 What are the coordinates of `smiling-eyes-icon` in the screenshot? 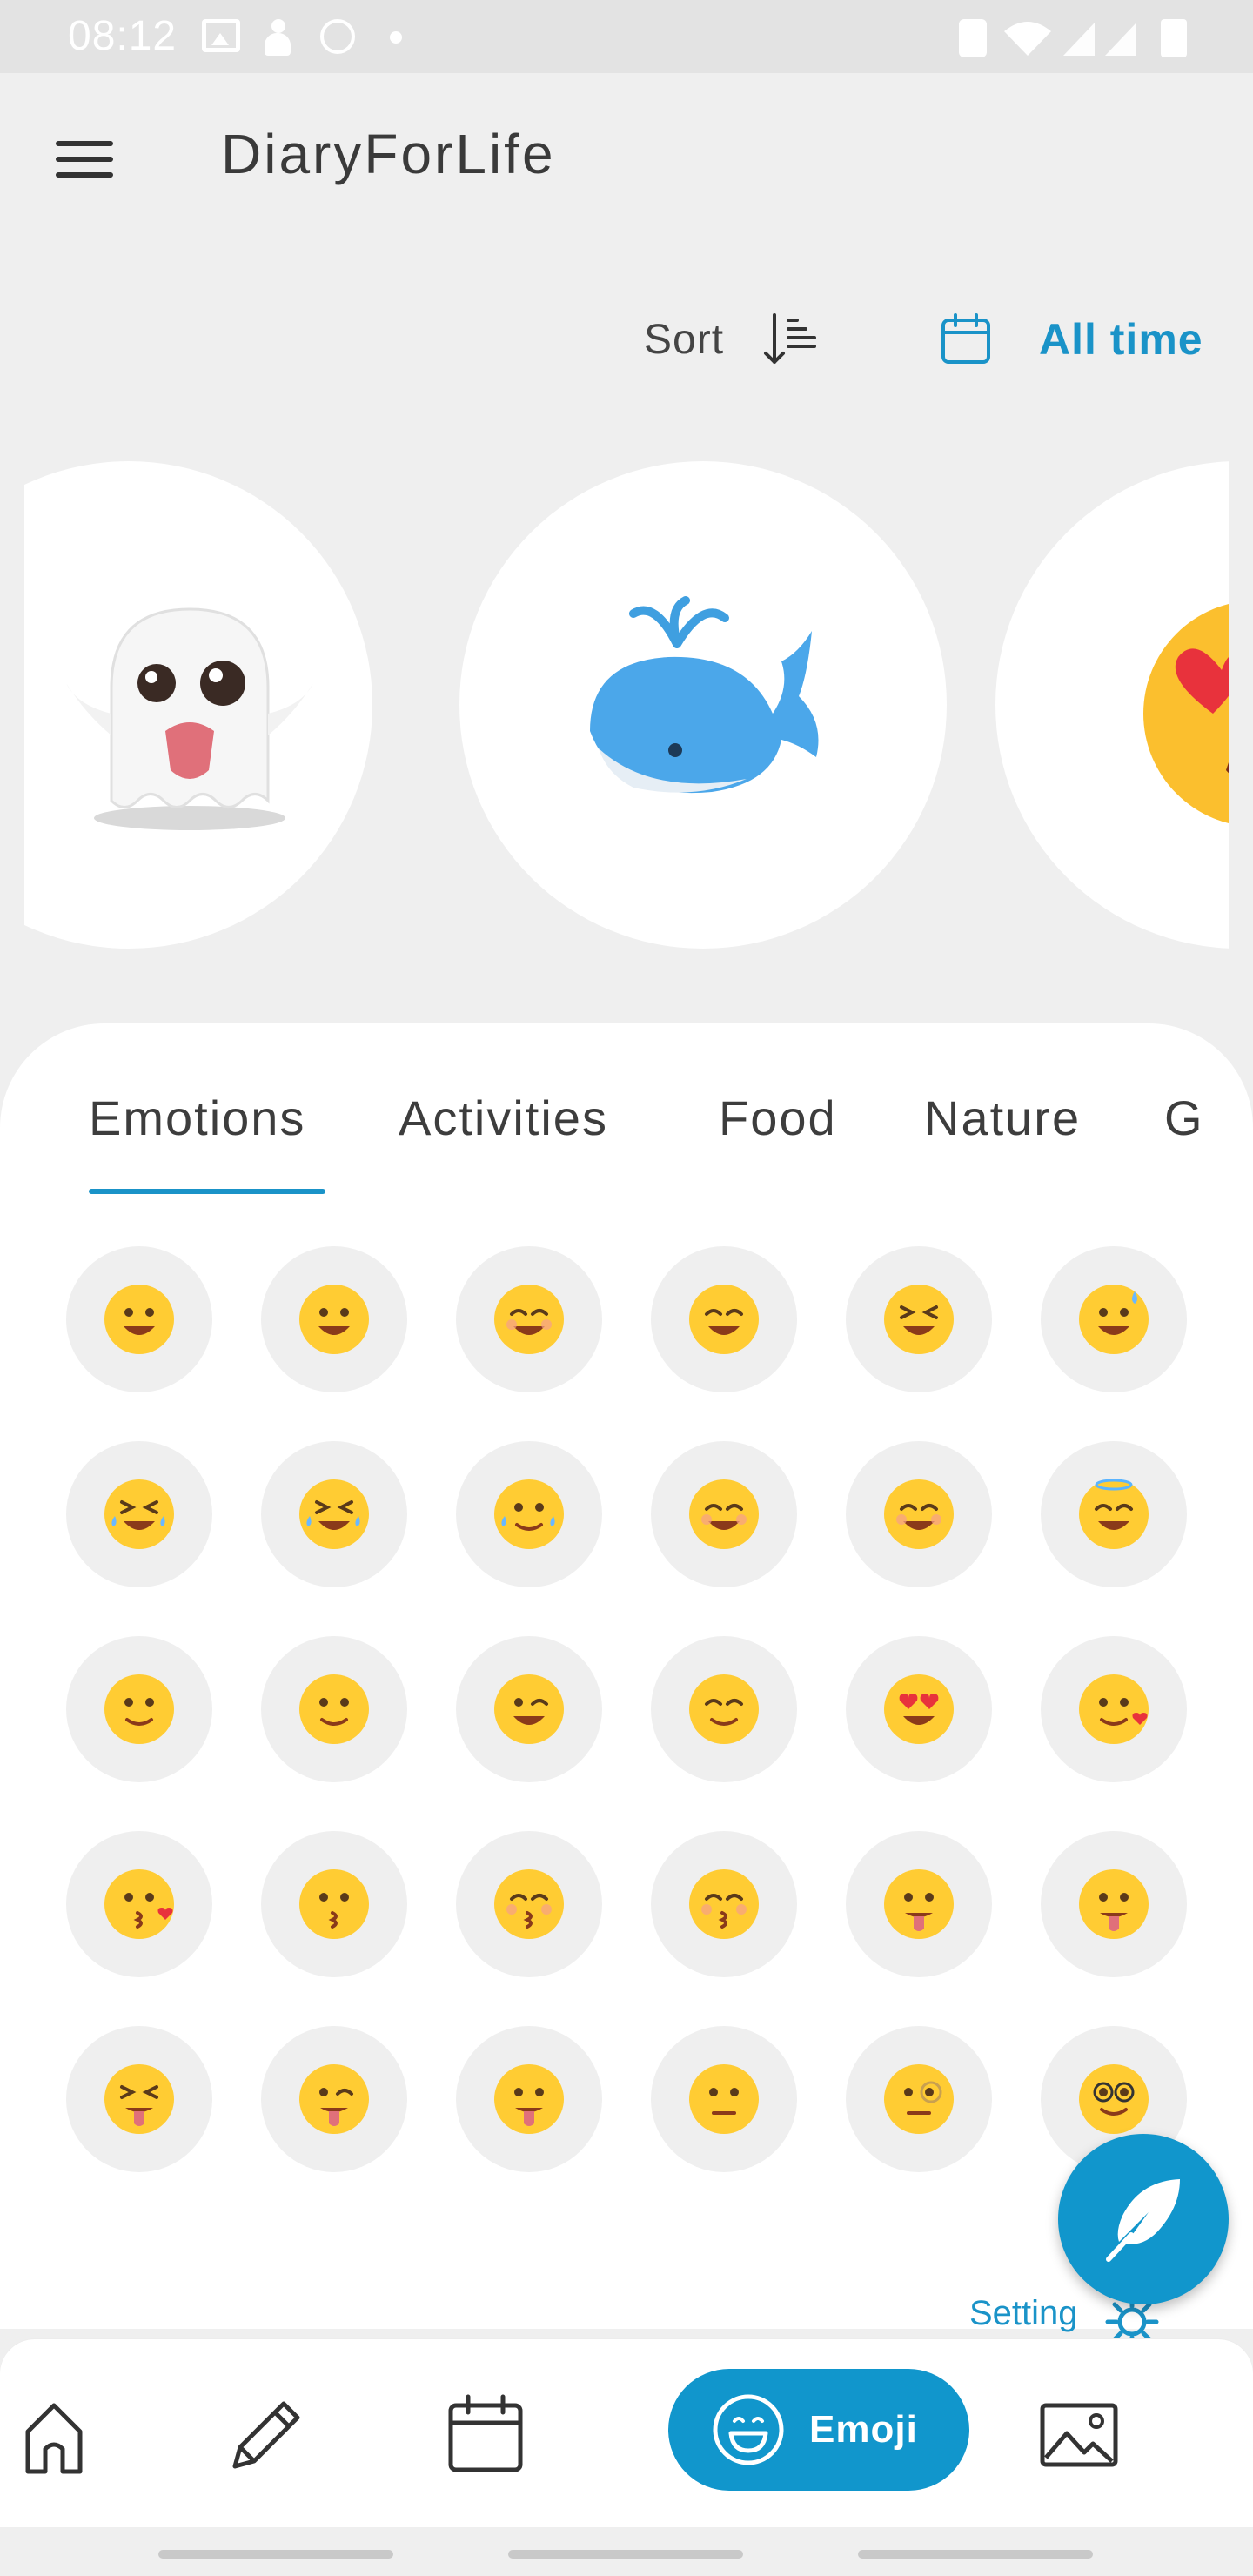 It's located at (919, 1514).